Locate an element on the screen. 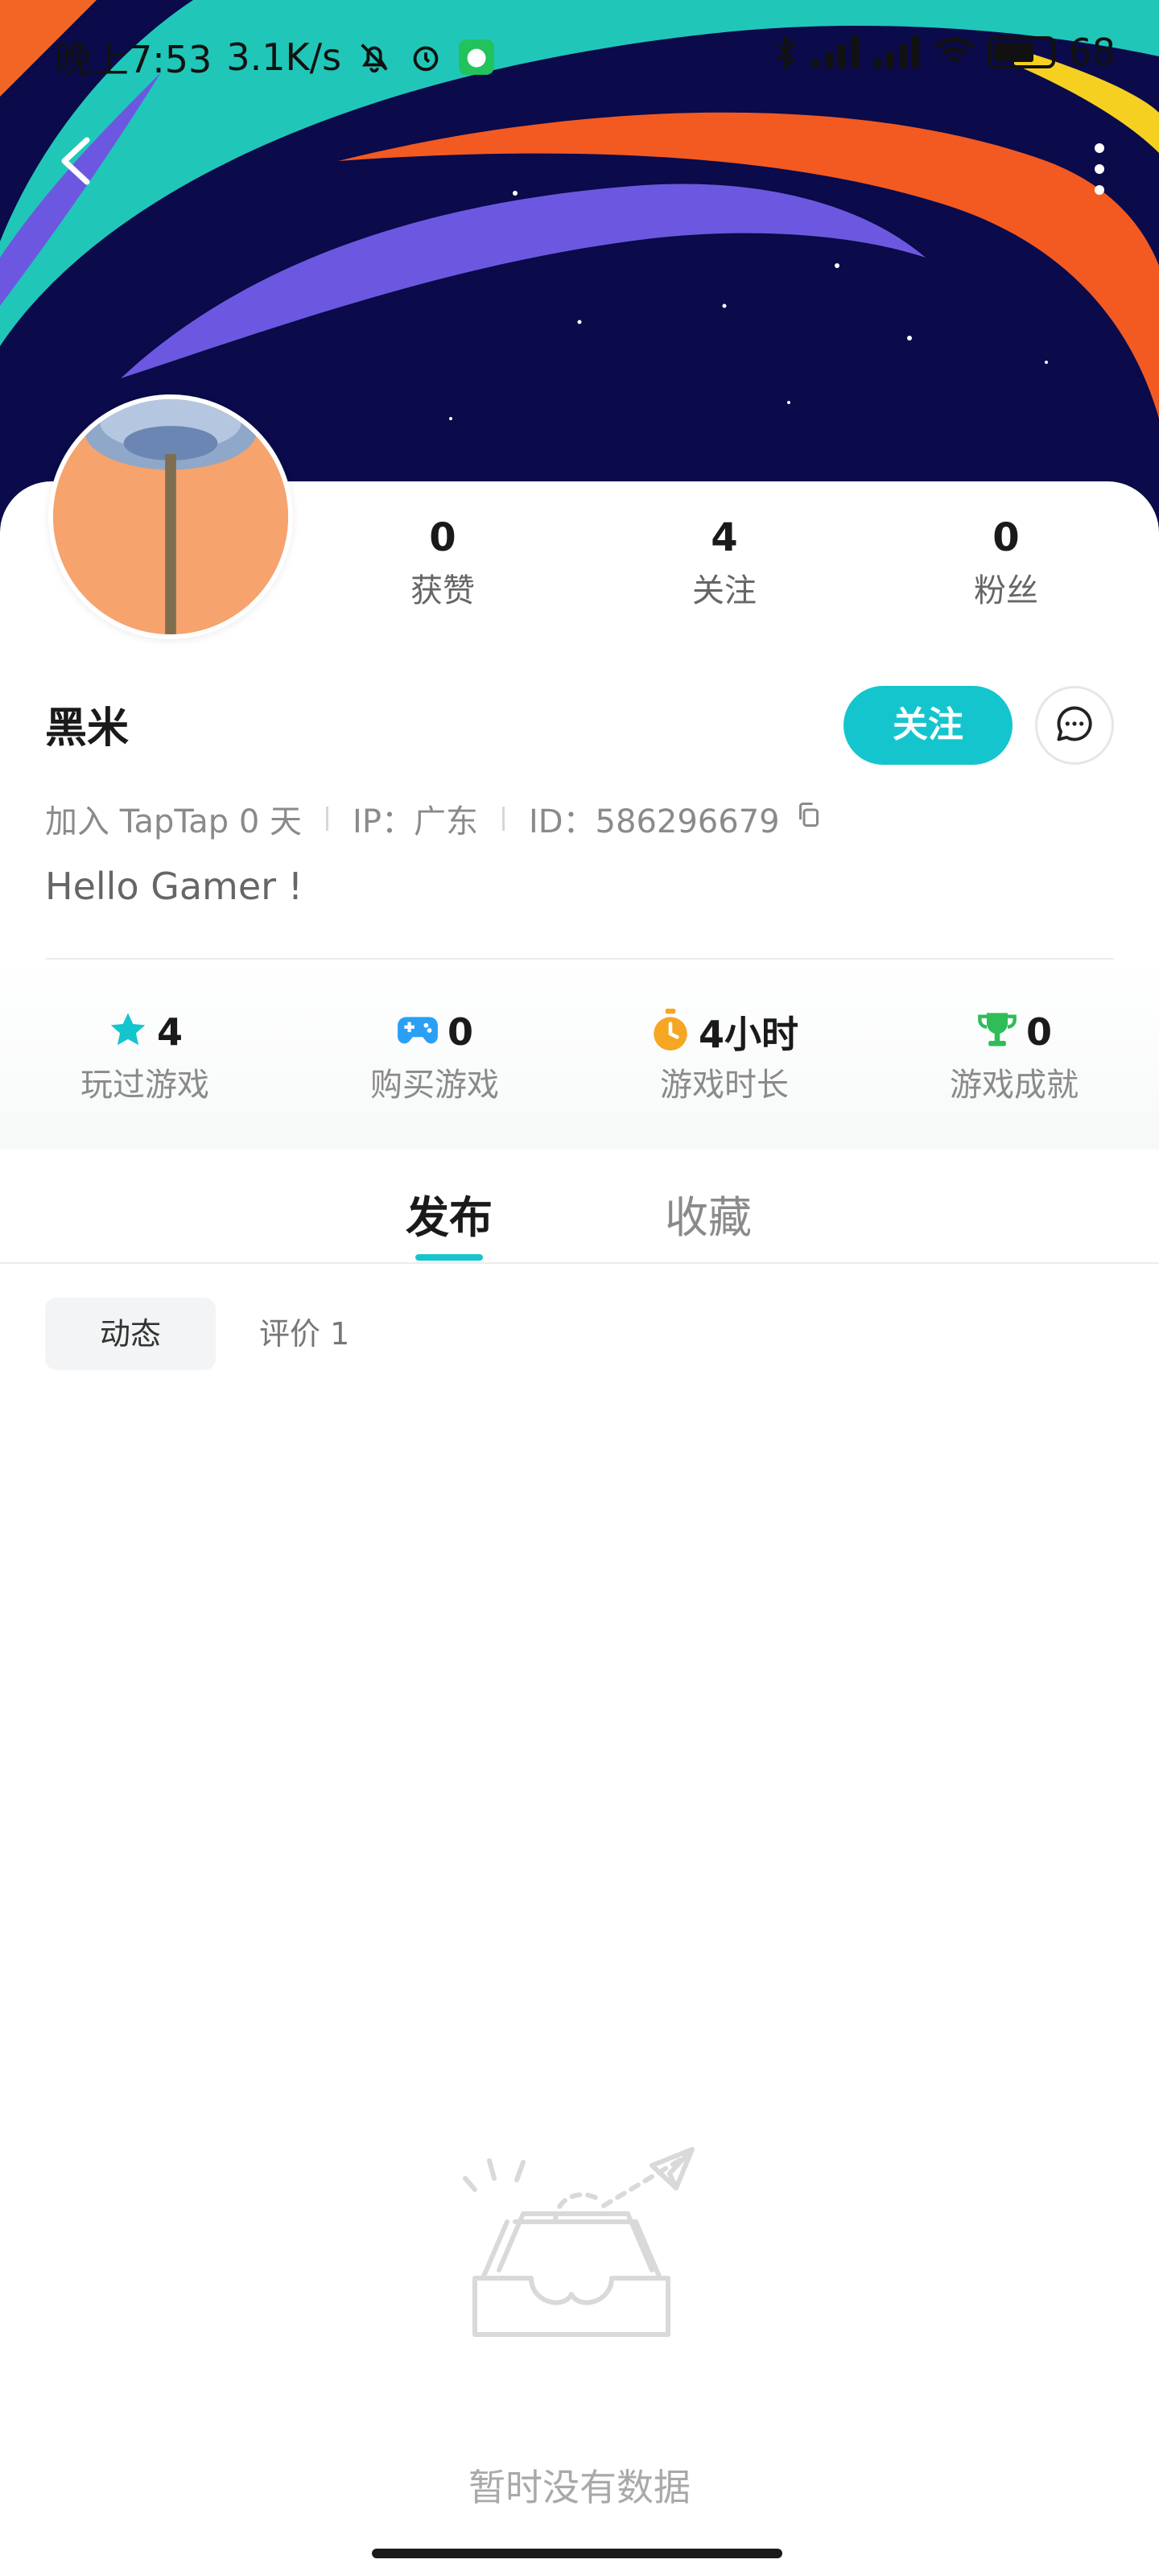 This screenshot has width=1159, height=2576. stat-followers-value: 0 is located at coordinates (1006, 537).